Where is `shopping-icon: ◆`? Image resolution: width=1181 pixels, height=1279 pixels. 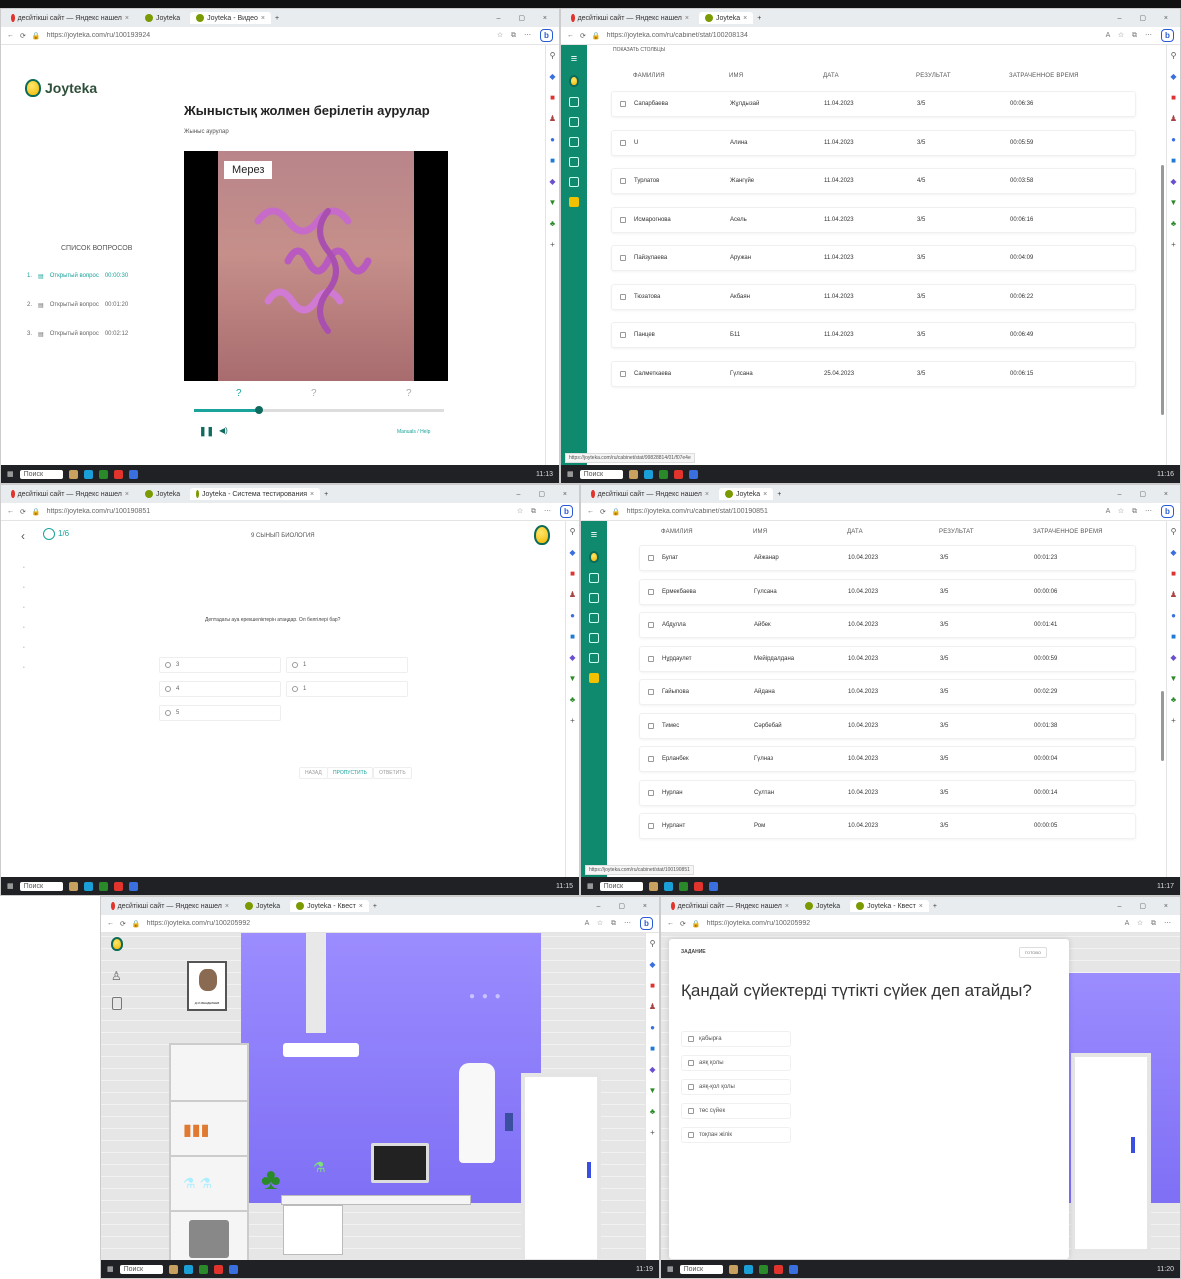
shopping-icon: ◆ is located at coordinates (1173, 552).